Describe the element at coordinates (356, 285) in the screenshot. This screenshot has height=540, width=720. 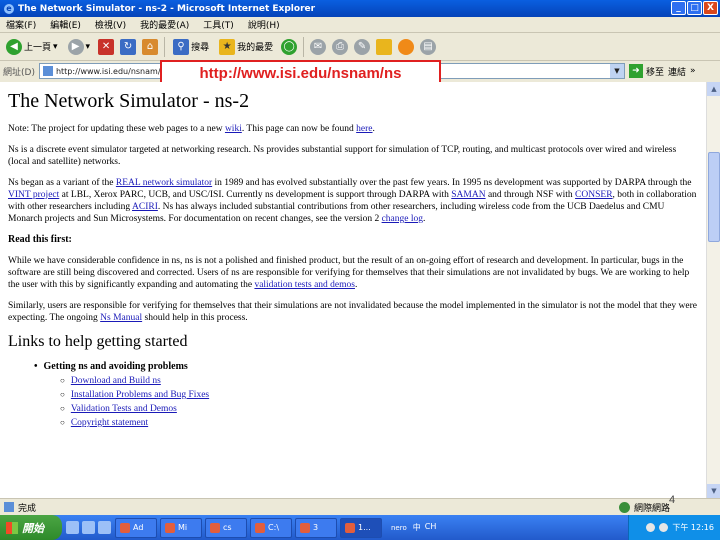
I see `para-text: .` at that location.